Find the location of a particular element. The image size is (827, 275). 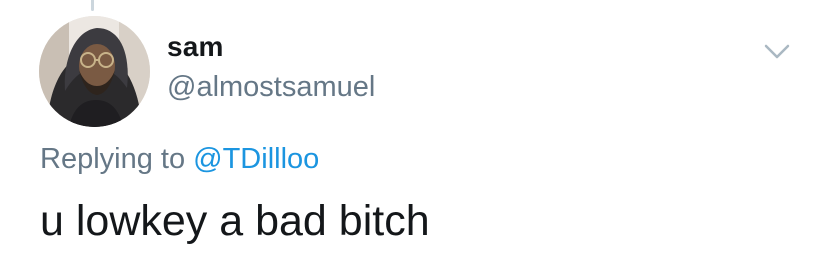

avatar is located at coordinates (94, 71).